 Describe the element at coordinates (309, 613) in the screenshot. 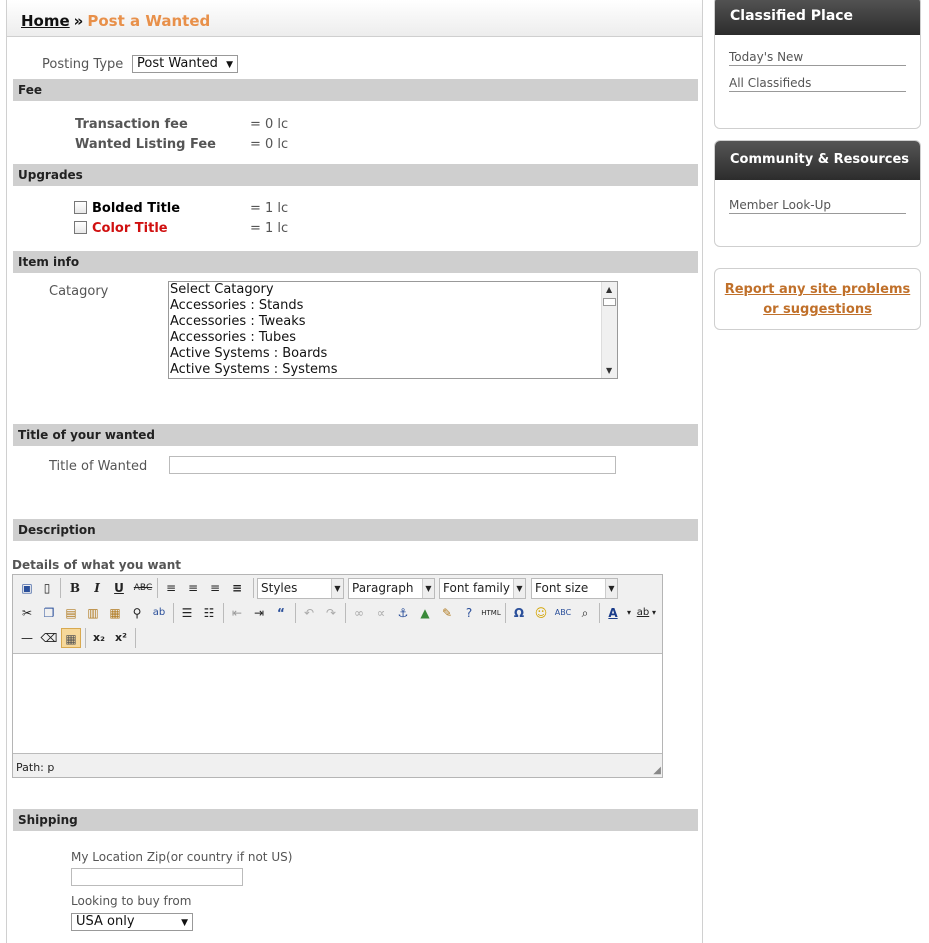

I see `undo-icon: ↶` at that location.